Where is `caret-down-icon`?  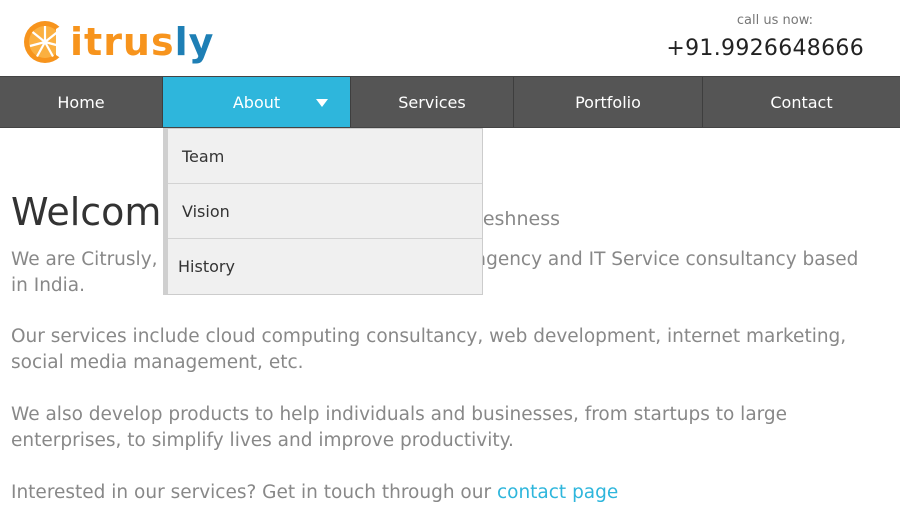
caret-down-icon is located at coordinates (322, 103).